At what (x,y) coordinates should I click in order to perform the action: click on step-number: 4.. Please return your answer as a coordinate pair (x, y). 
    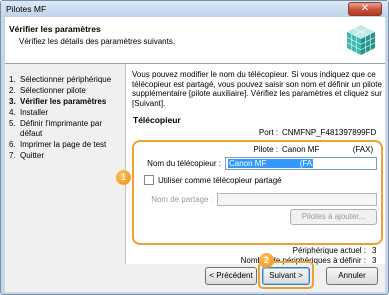
    Looking at the image, I should click on (12, 112).